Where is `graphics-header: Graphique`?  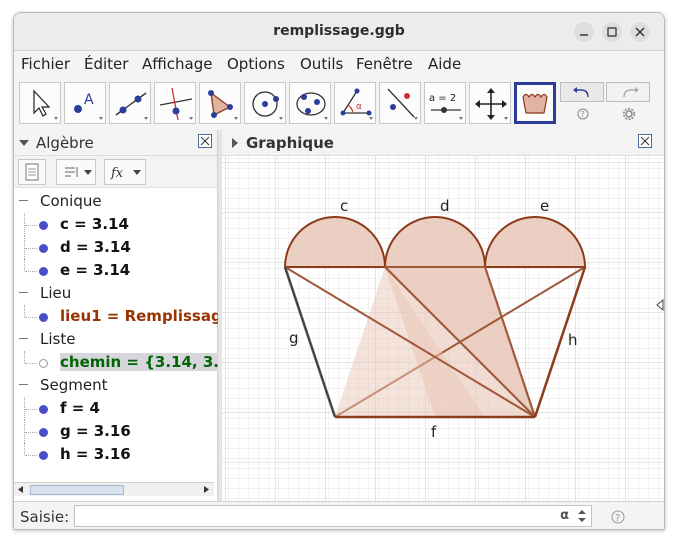
graphics-header: Graphique is located at coordinates (443, 143).